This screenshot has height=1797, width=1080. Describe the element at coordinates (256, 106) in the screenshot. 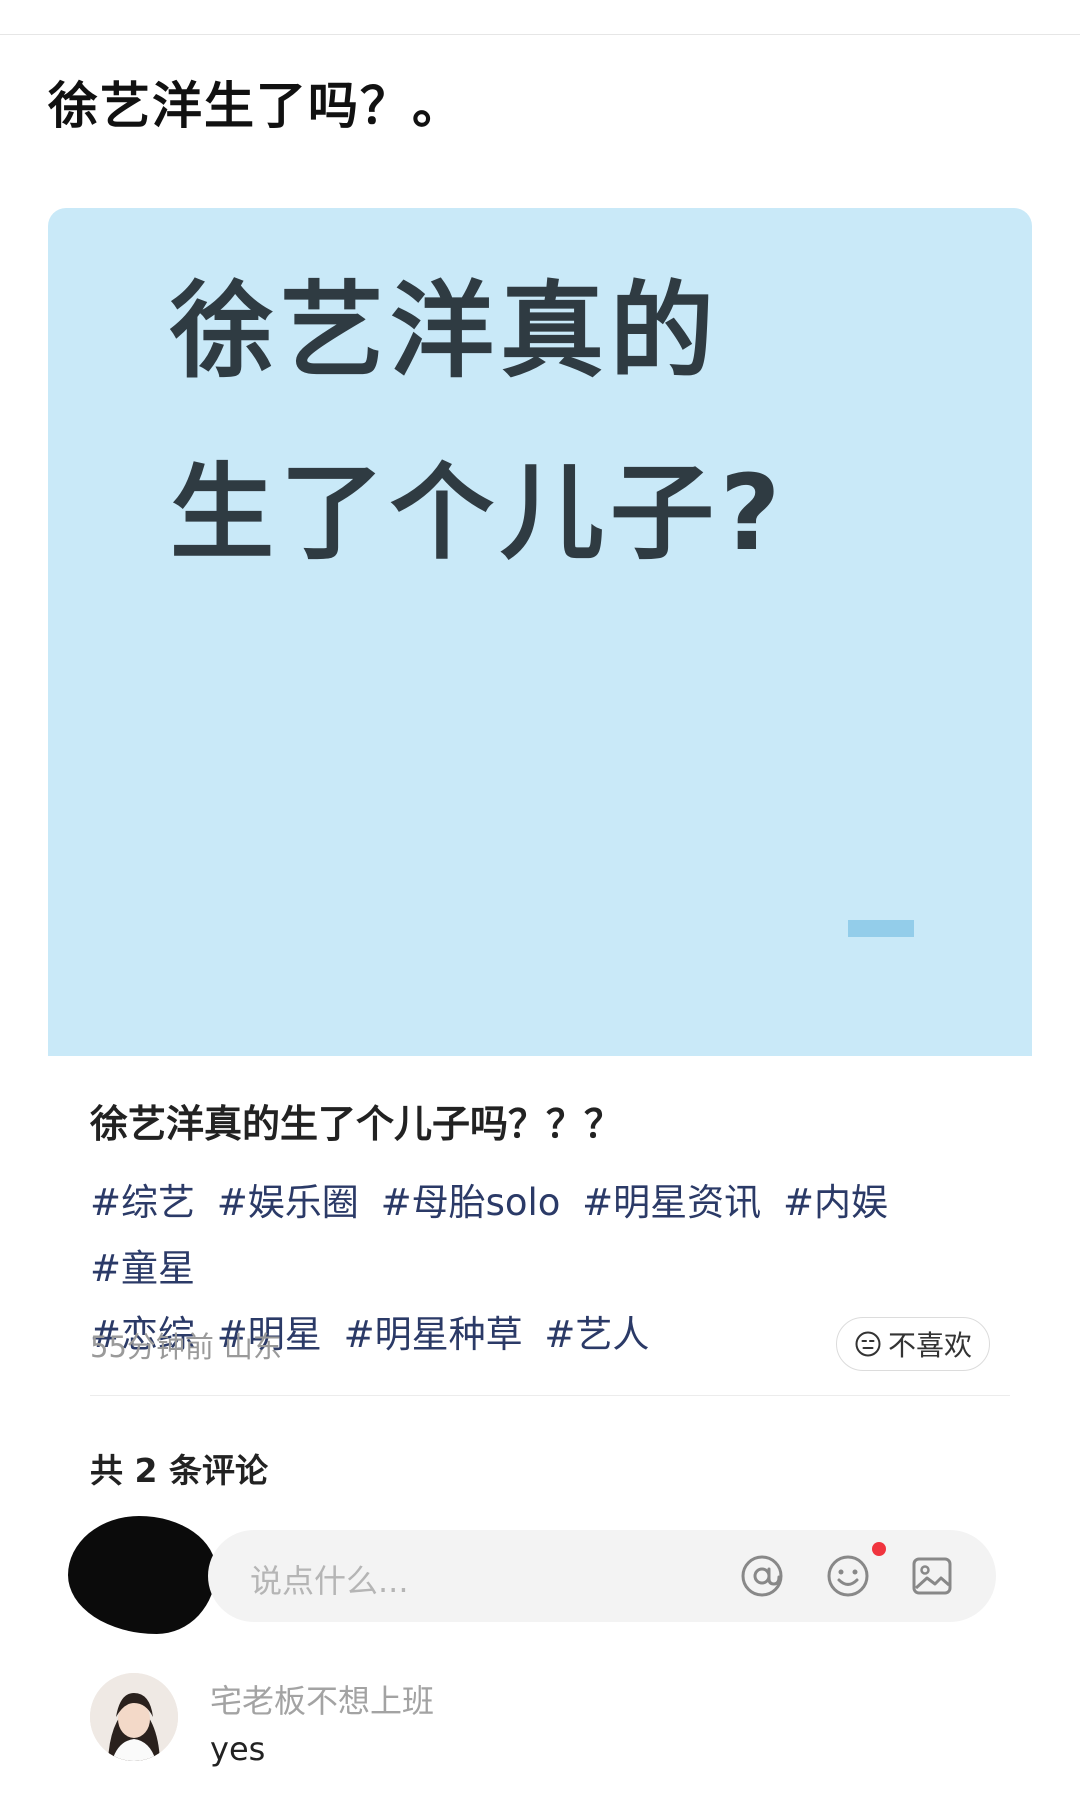

I see `page-heading: 徐艺洋生了吗？。` at that location.